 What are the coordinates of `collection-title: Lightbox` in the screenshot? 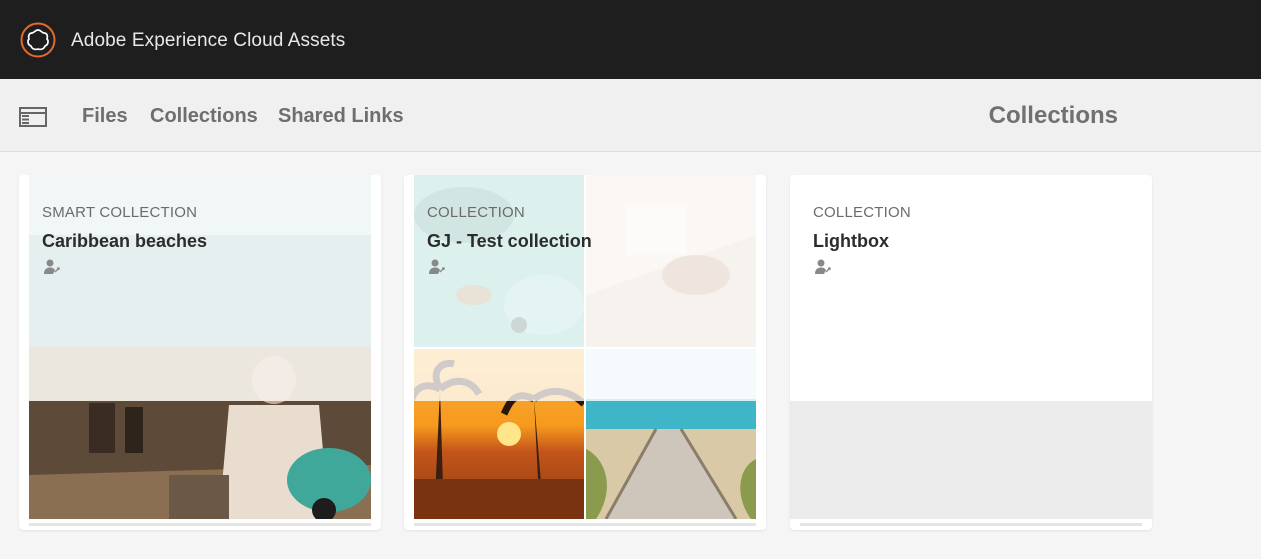 It's located at (851, 241).